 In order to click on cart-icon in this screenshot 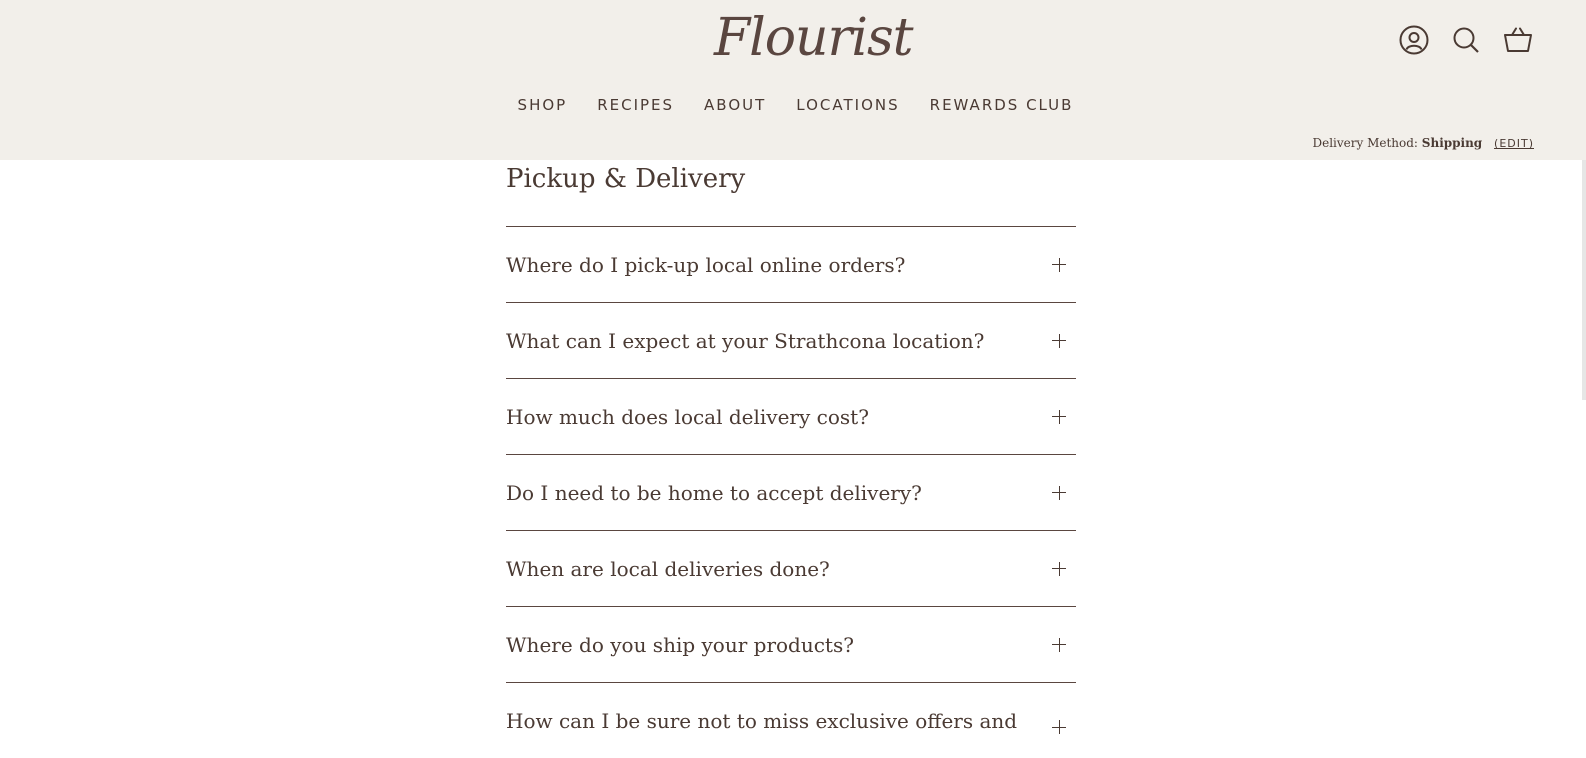, I will do `click(1518, 40)`.